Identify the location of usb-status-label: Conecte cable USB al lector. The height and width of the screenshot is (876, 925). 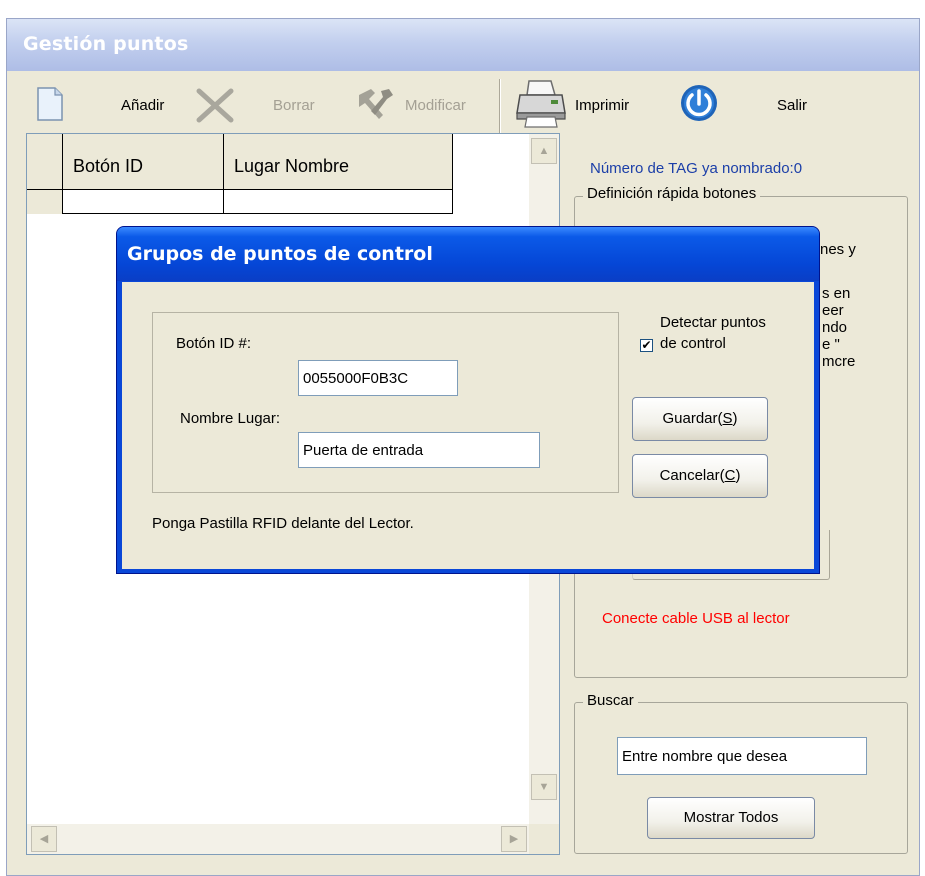
(696, 618).